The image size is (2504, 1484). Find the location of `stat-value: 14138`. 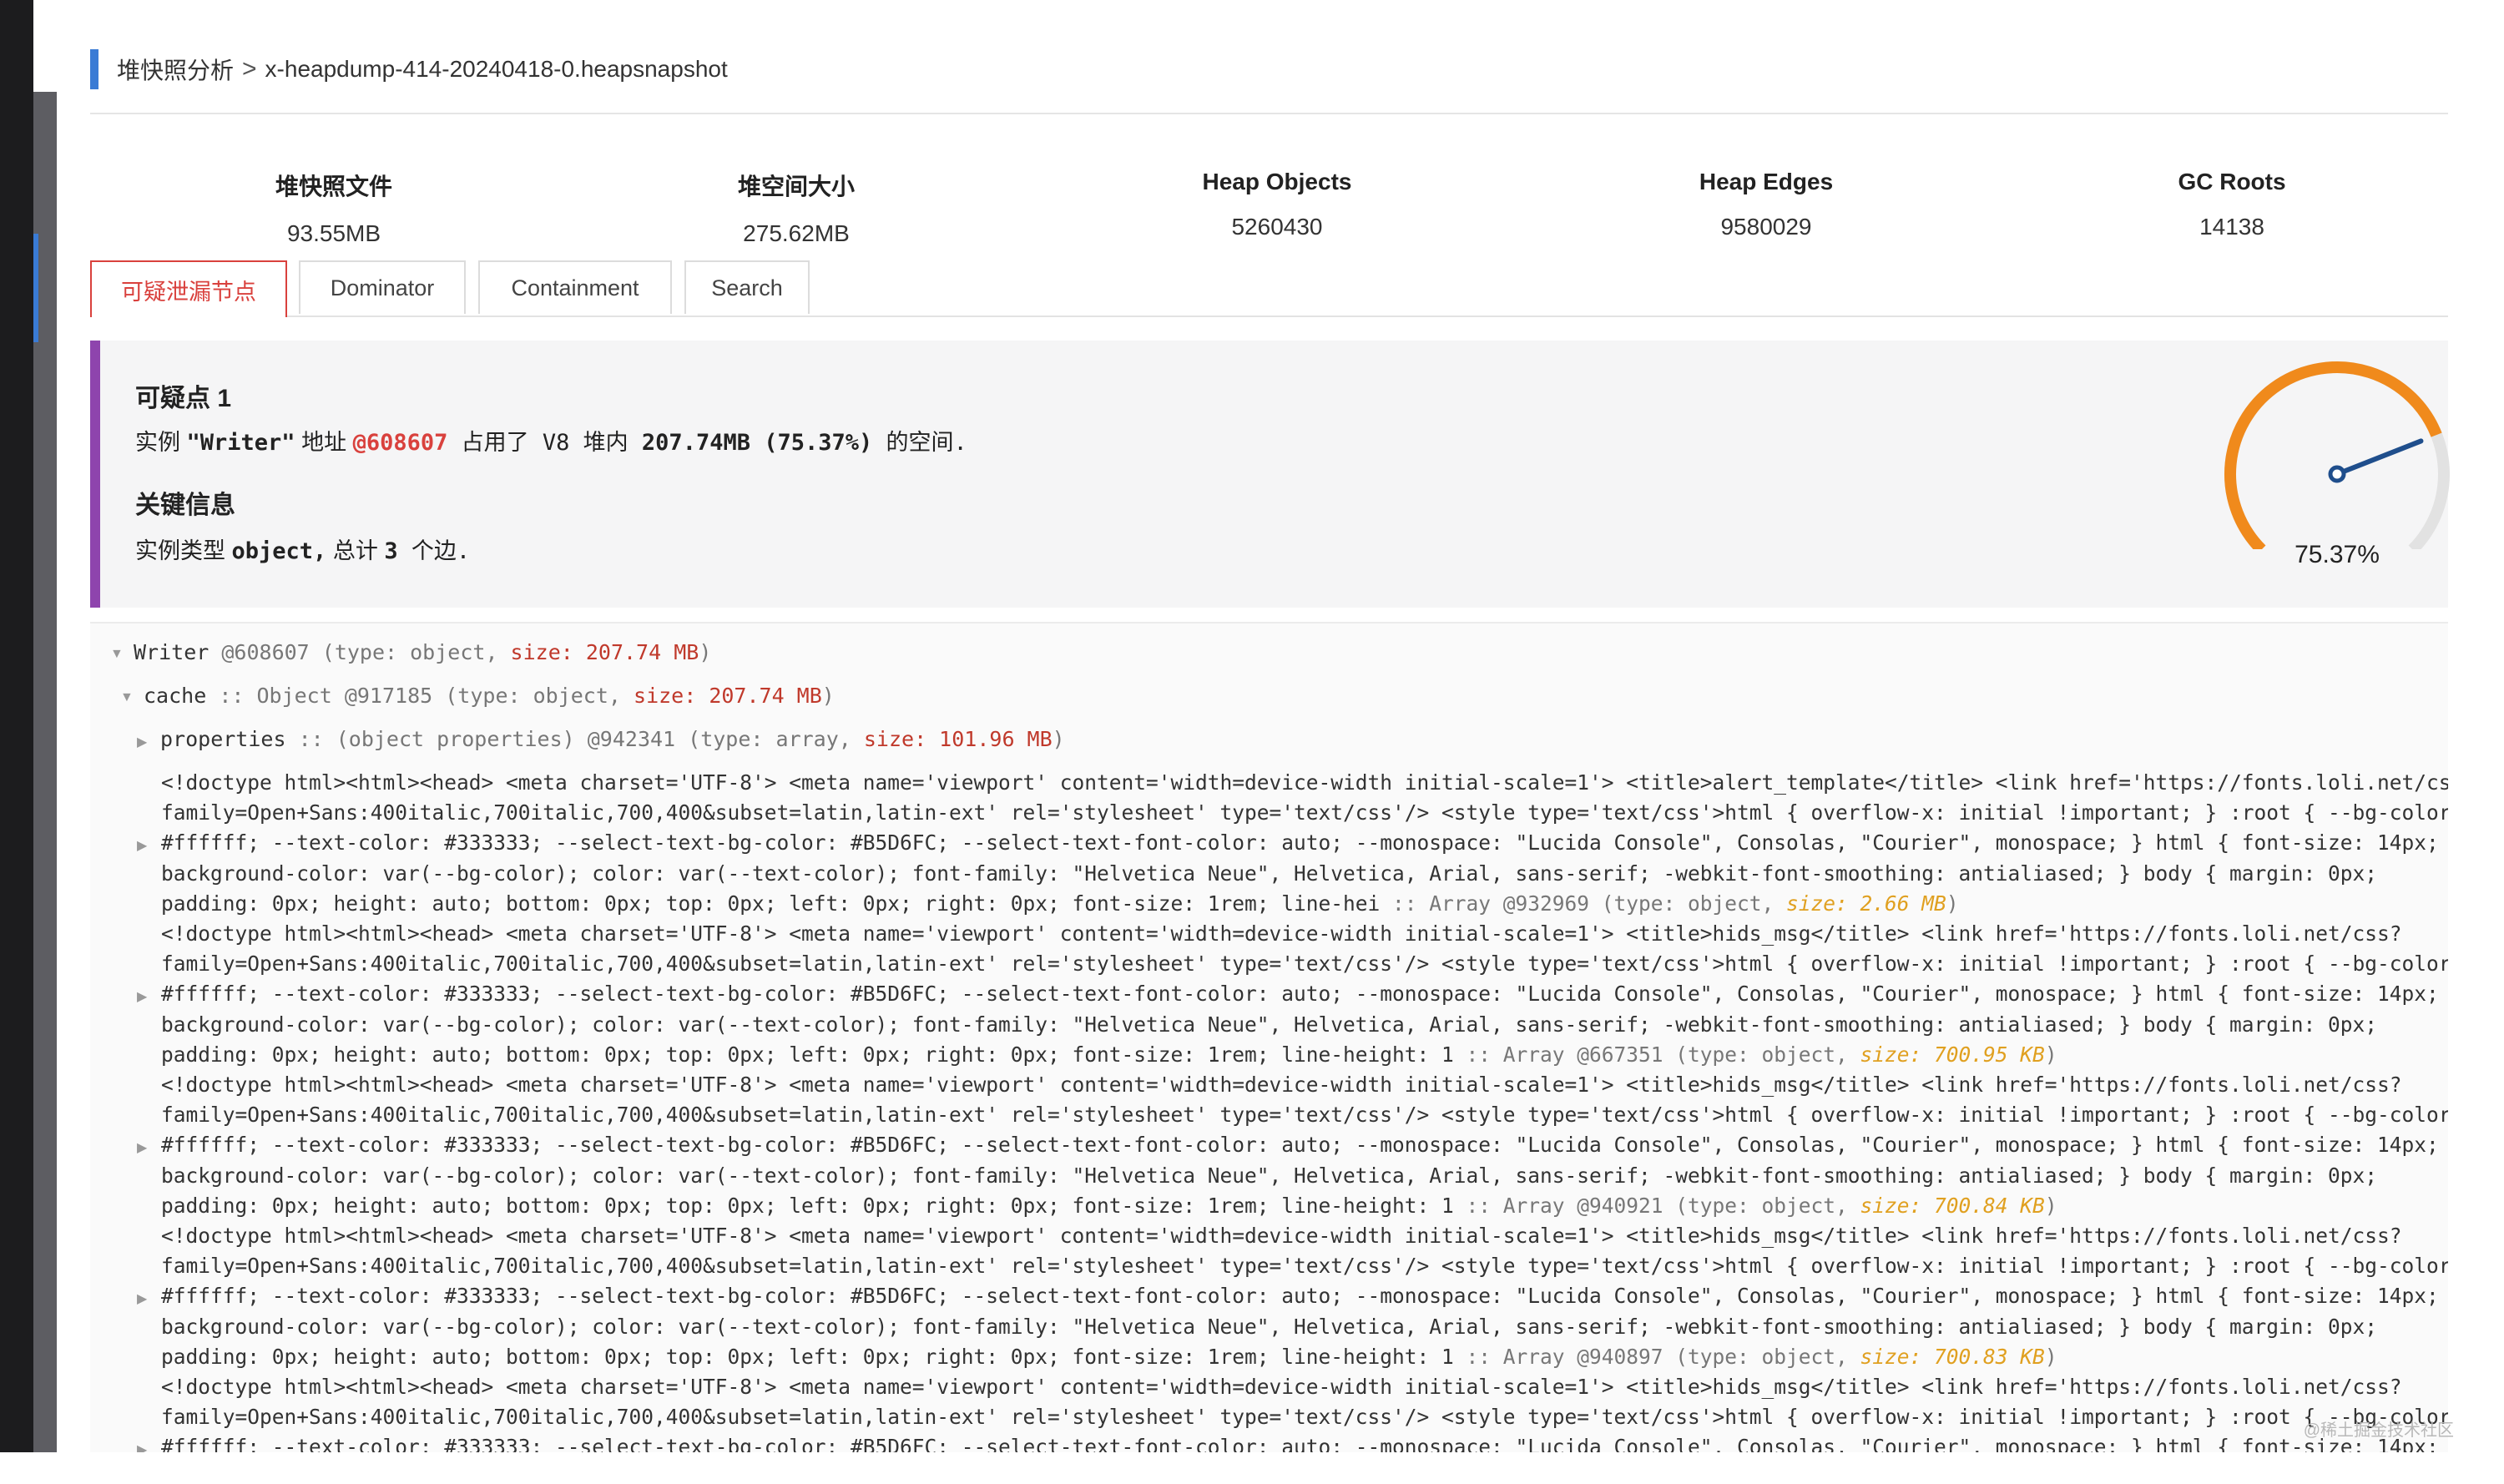

stat-value: 14138 is located at coordinates (2231, 227).